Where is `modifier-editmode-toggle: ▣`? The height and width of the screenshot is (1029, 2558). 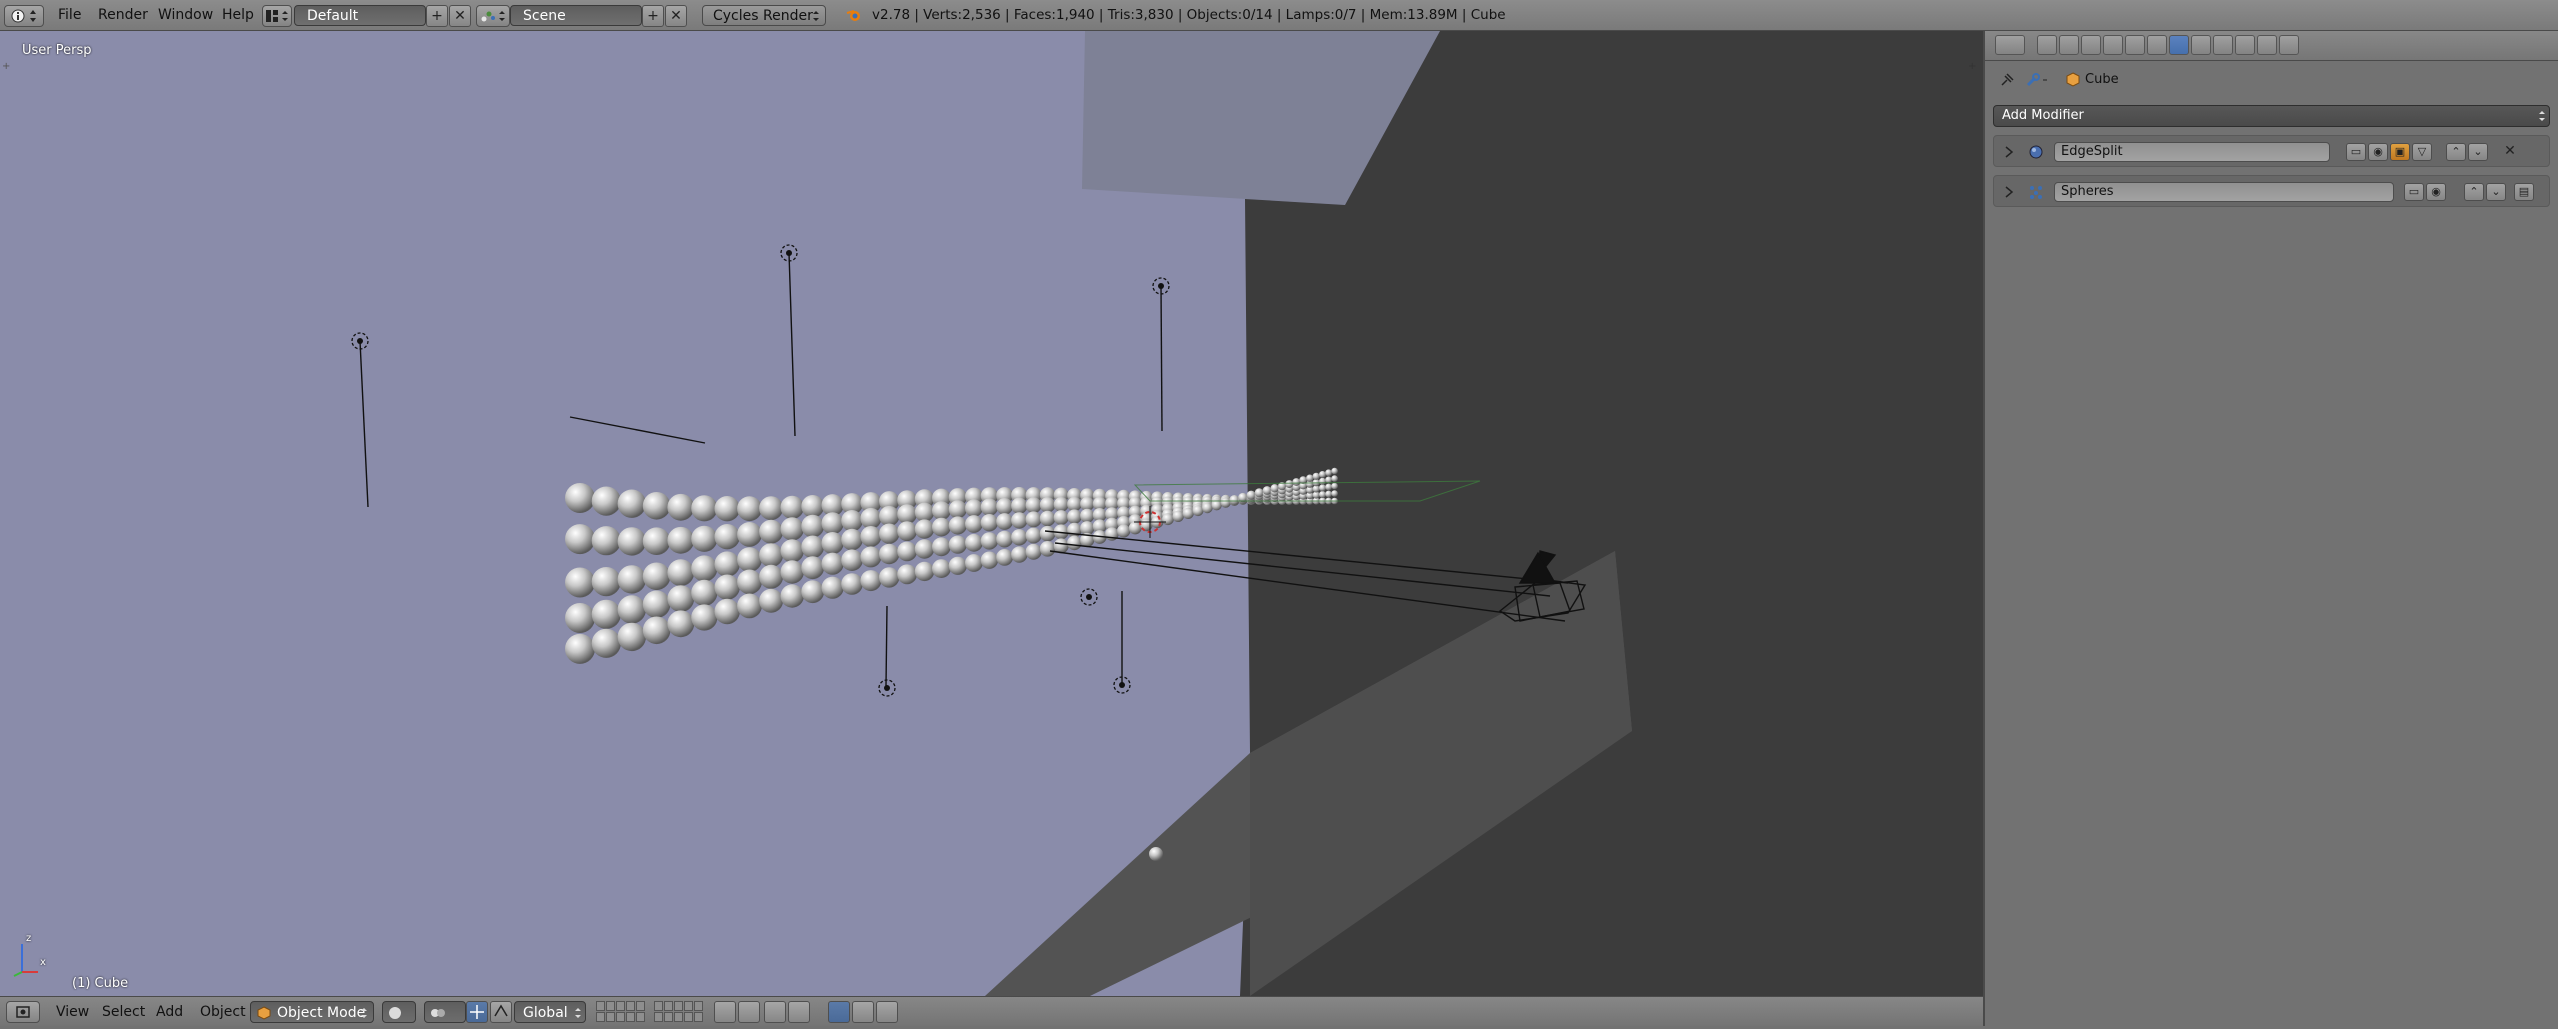 modifier-editmode-toggle: ▣ is located at coordinates (2400, 152).